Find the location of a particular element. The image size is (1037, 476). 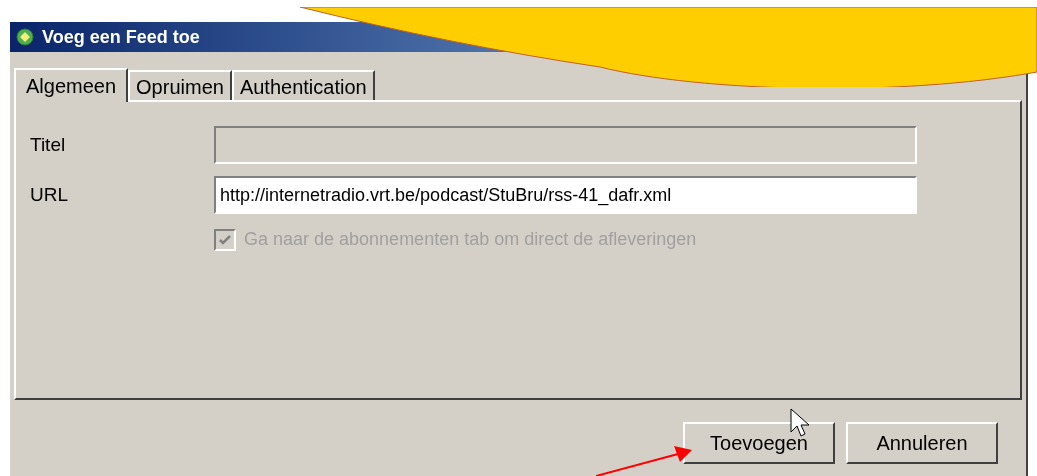

field-label: URL is located at coordinates (49, 194).